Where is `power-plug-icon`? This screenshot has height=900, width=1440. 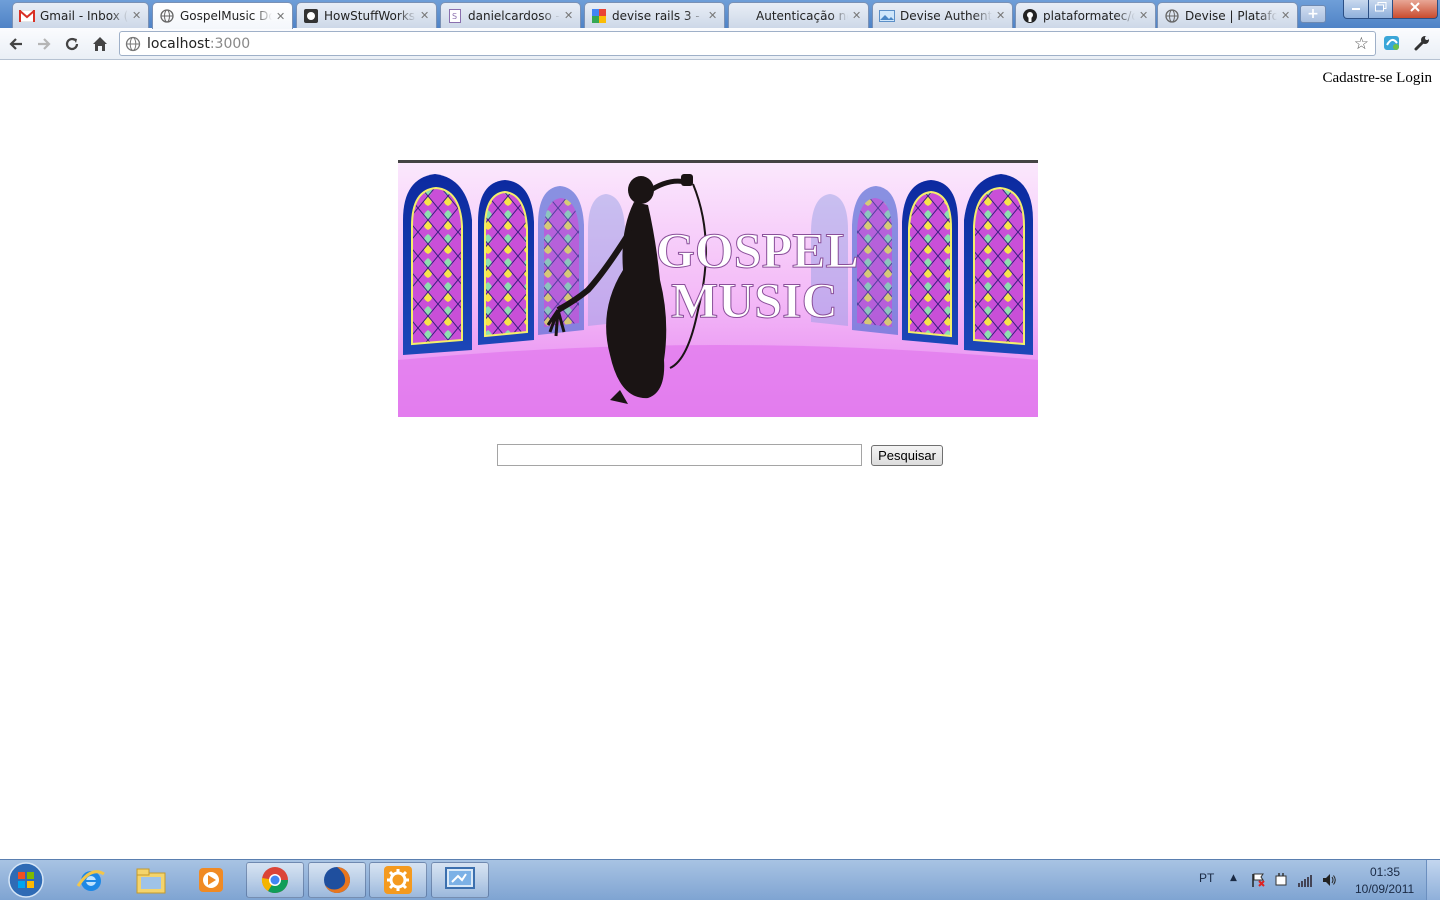 power-plug-icon is located at coordinates (1281, 880).